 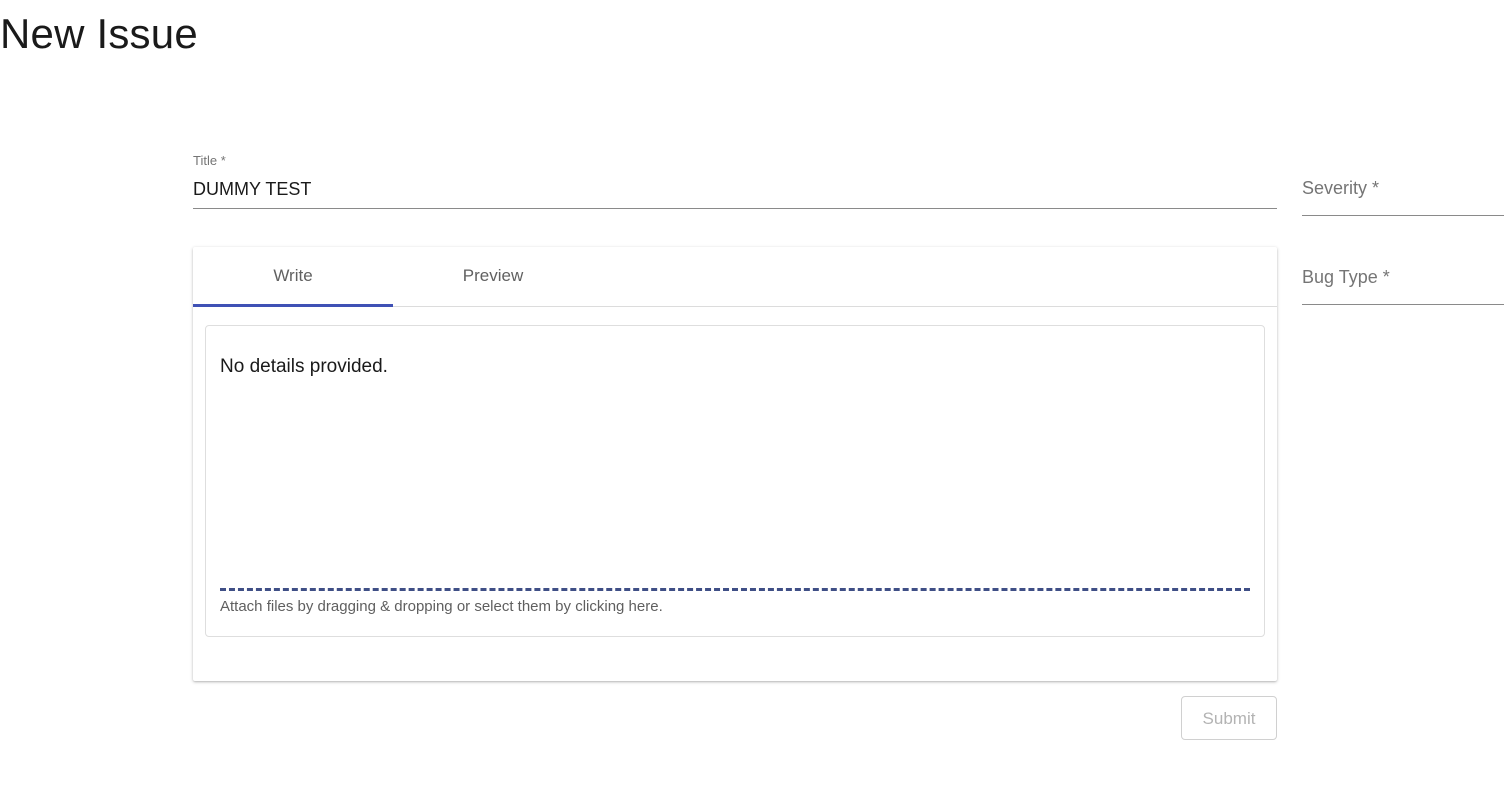 I want to click on tab-write: Write, so click(x=293, y=276).